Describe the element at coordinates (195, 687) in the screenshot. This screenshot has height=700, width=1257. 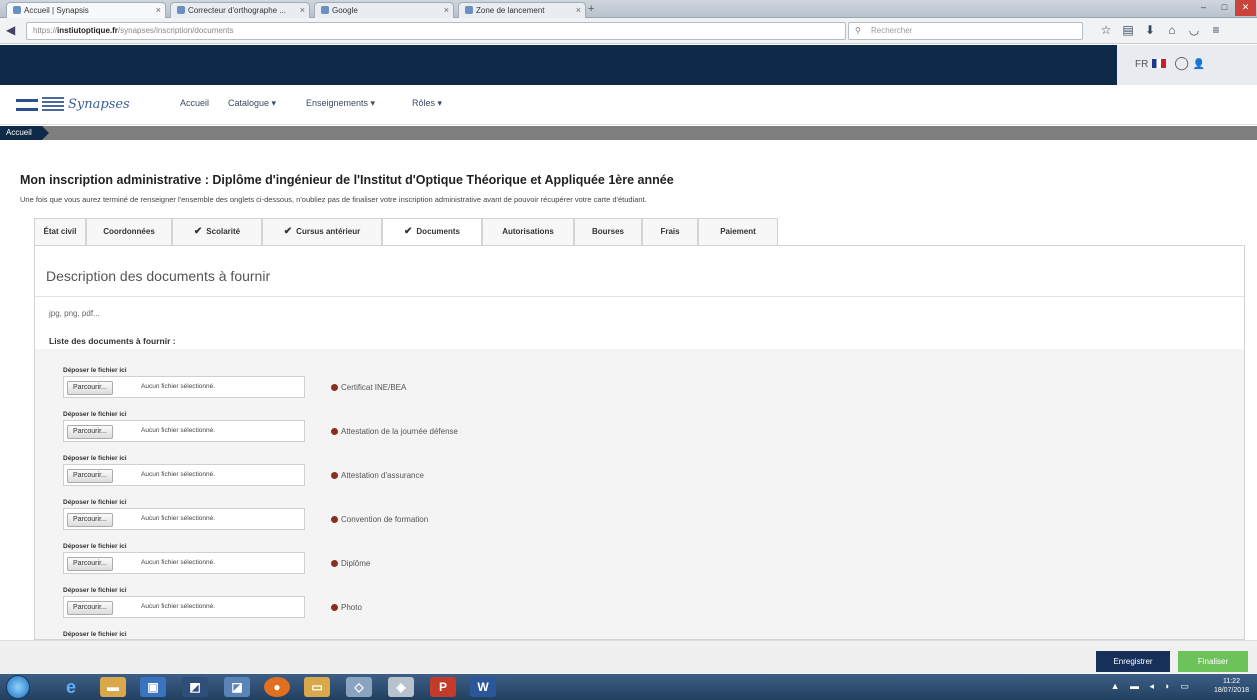
I see `remote-desktop-icon: ◩` at that location.